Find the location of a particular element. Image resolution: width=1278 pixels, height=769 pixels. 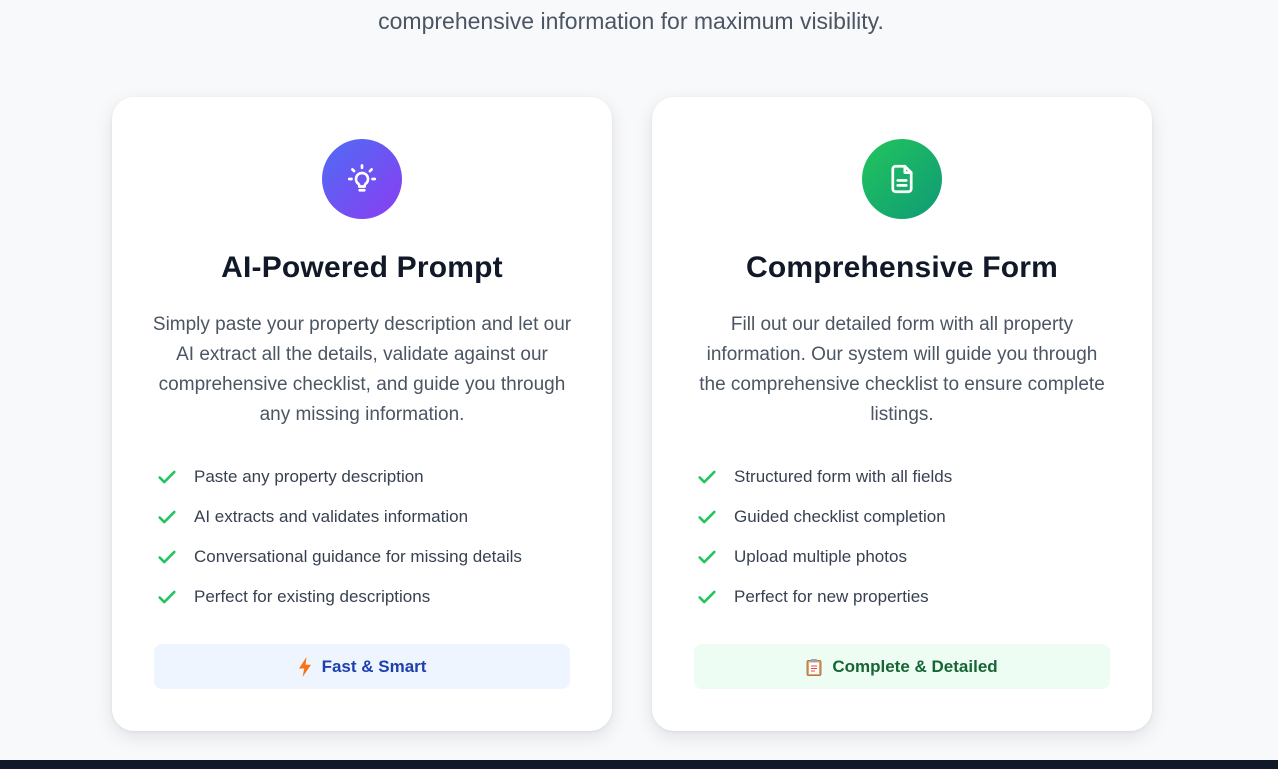

badge-label: Complete & Detailed is located at coordinates (915, 666).